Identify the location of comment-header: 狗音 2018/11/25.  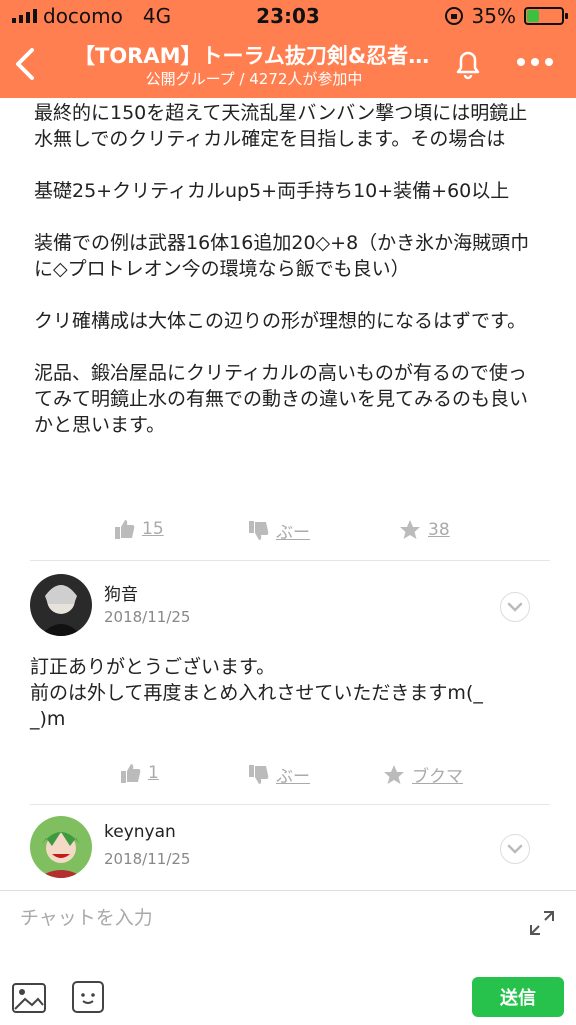
(290, 606).